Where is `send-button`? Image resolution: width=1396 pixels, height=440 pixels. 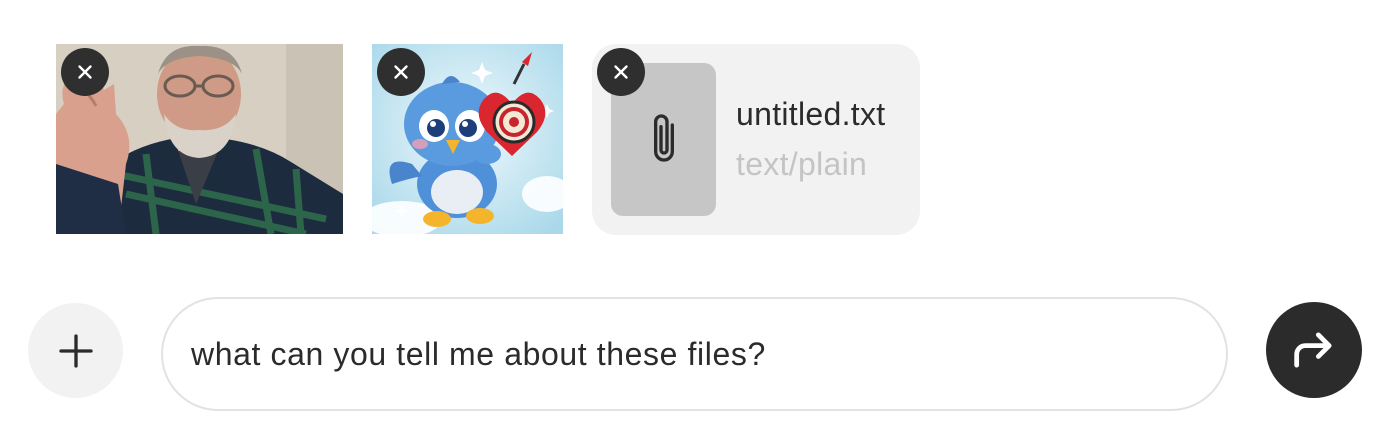
send-button is located at coordinates (1314, 350).